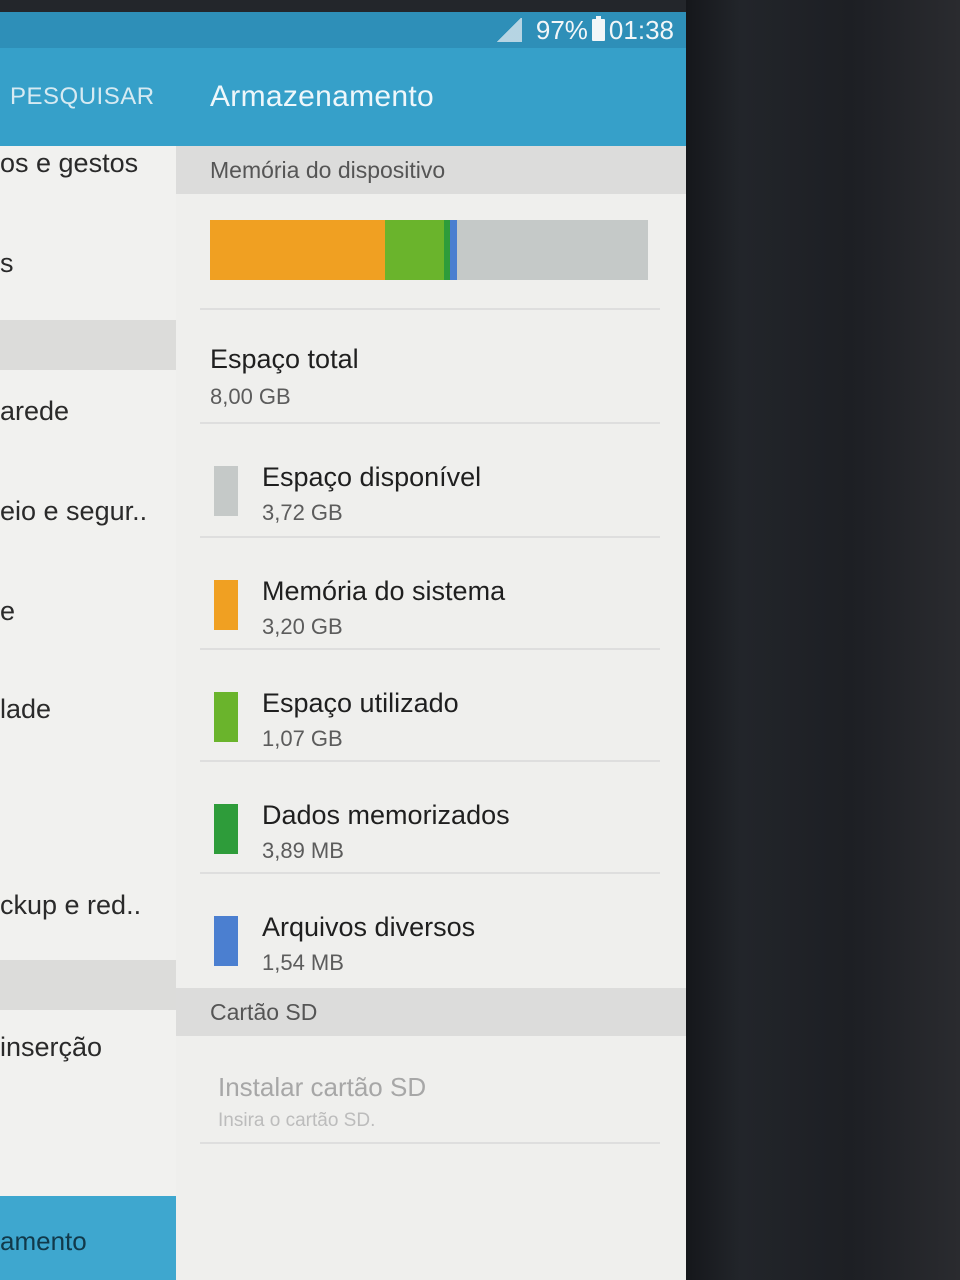 The height and width of the screenshot is (1280, 960). What do you see at coordinates (88, 905) in the screenshot?
I see `settings-item-backup-reset: ckup e red..` at bounding box center [88, 905].